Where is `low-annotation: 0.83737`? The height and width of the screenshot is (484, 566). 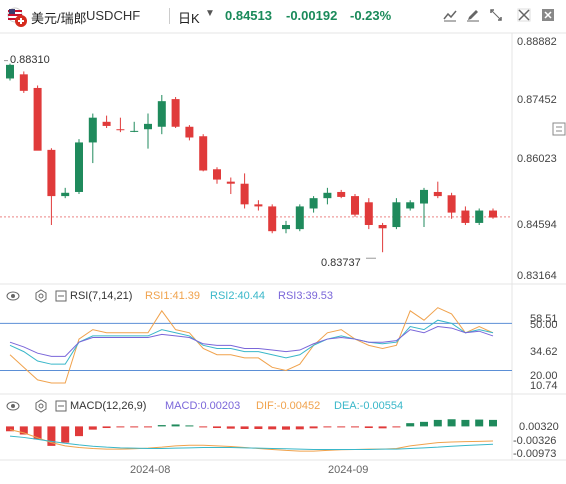 low-annotation: 0.83737 is located at coordinates (341, 263).